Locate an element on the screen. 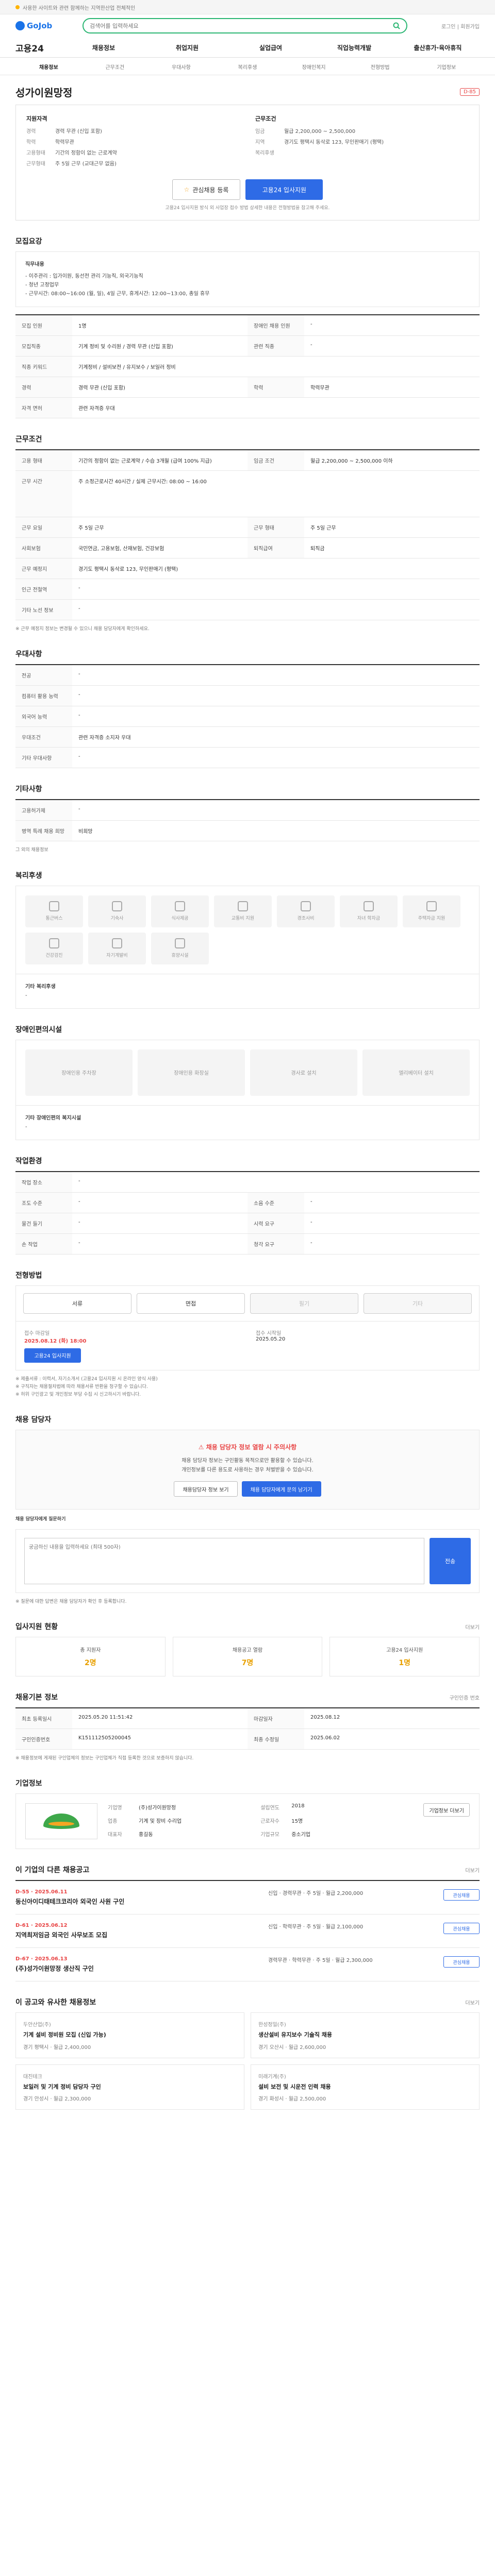 This screenshot has height=2576, width=495. tab-method: 전형방법 is located at coordinates (380, 67).